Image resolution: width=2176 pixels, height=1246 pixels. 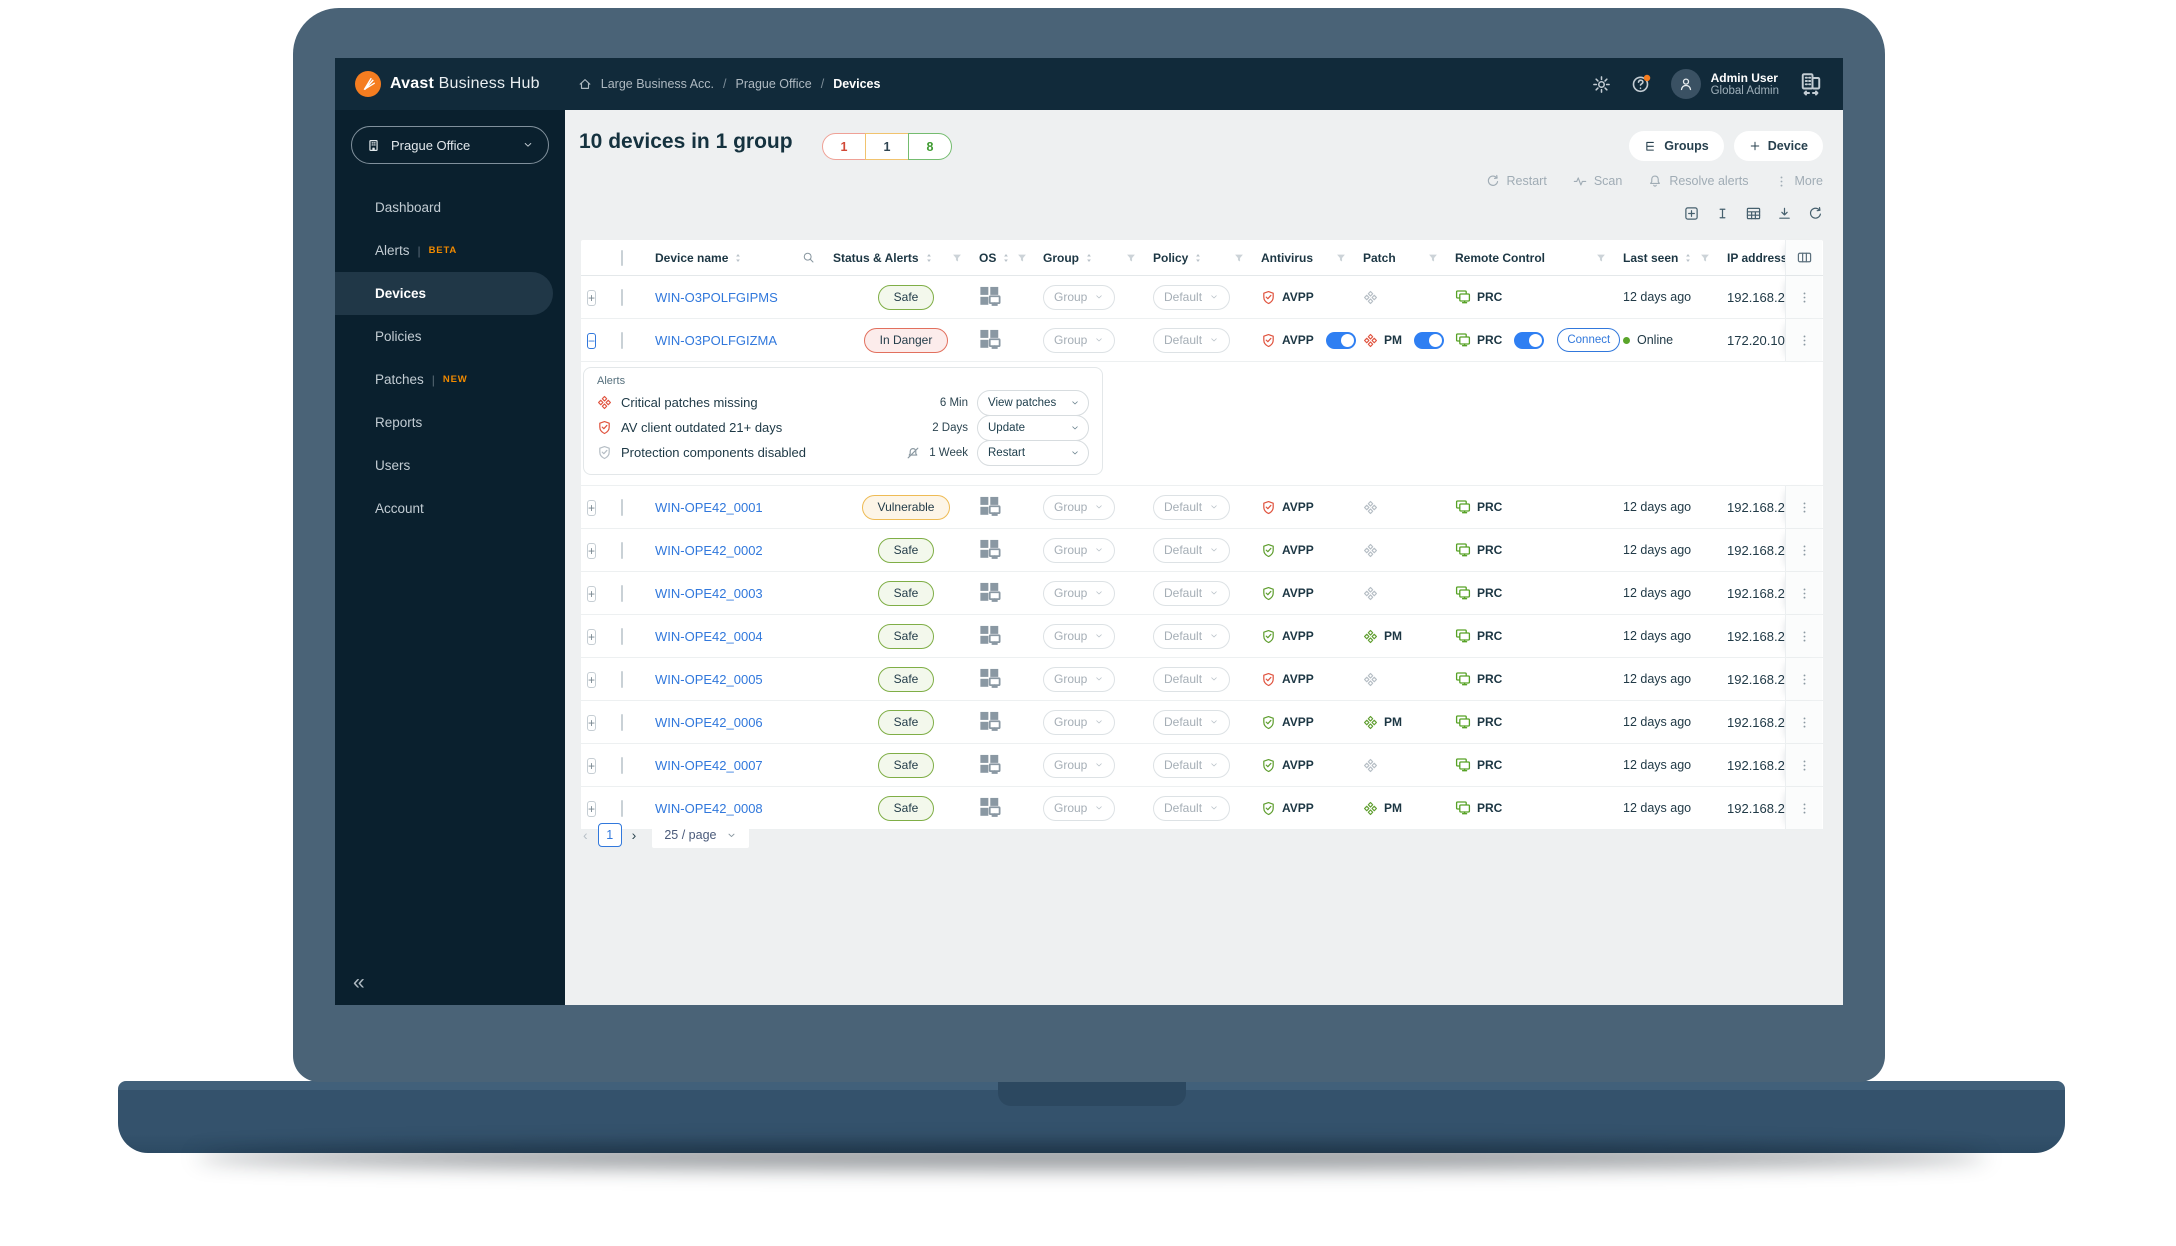 I want to click on sidebar-item-users: Users, so click(x=450, y=465).